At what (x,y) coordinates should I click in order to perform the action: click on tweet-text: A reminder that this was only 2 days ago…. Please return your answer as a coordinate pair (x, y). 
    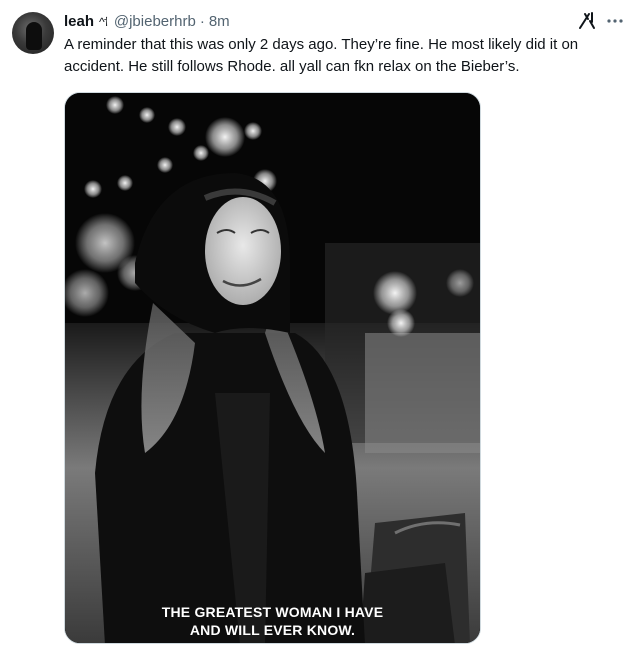
    Looking at the image, I should click on (321, 55).